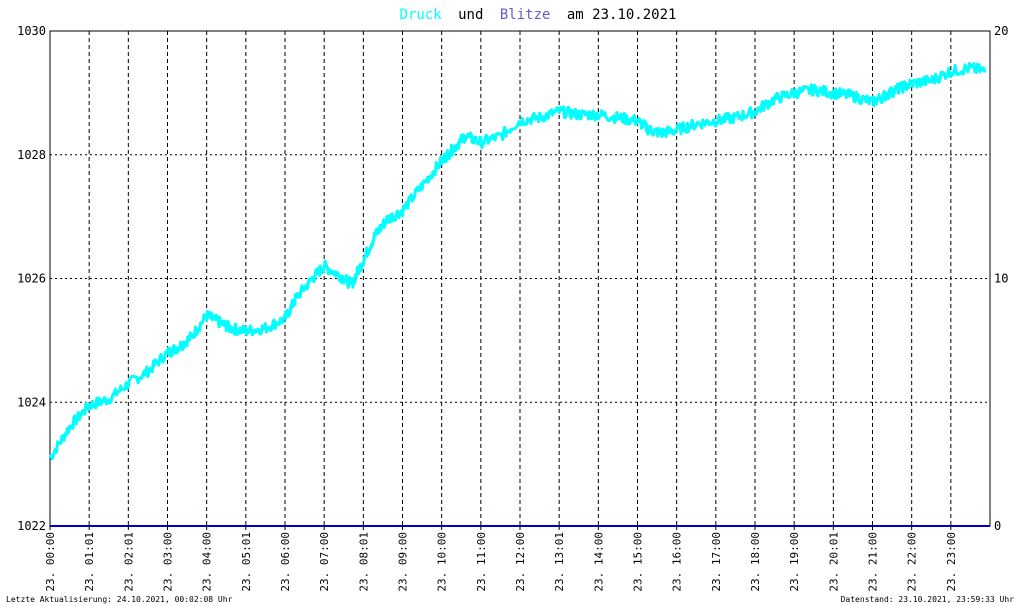  I want to click on x-tick-label: 23. 23:00, so click(951, 562).